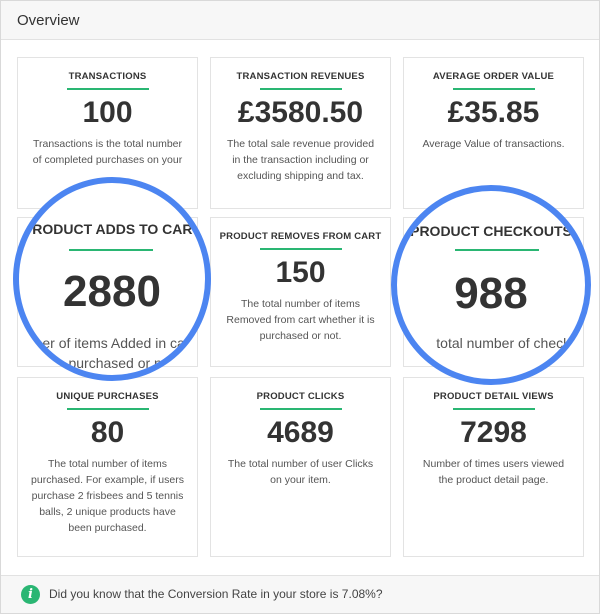  I want to click on card-value: 150, so click(300, 272).